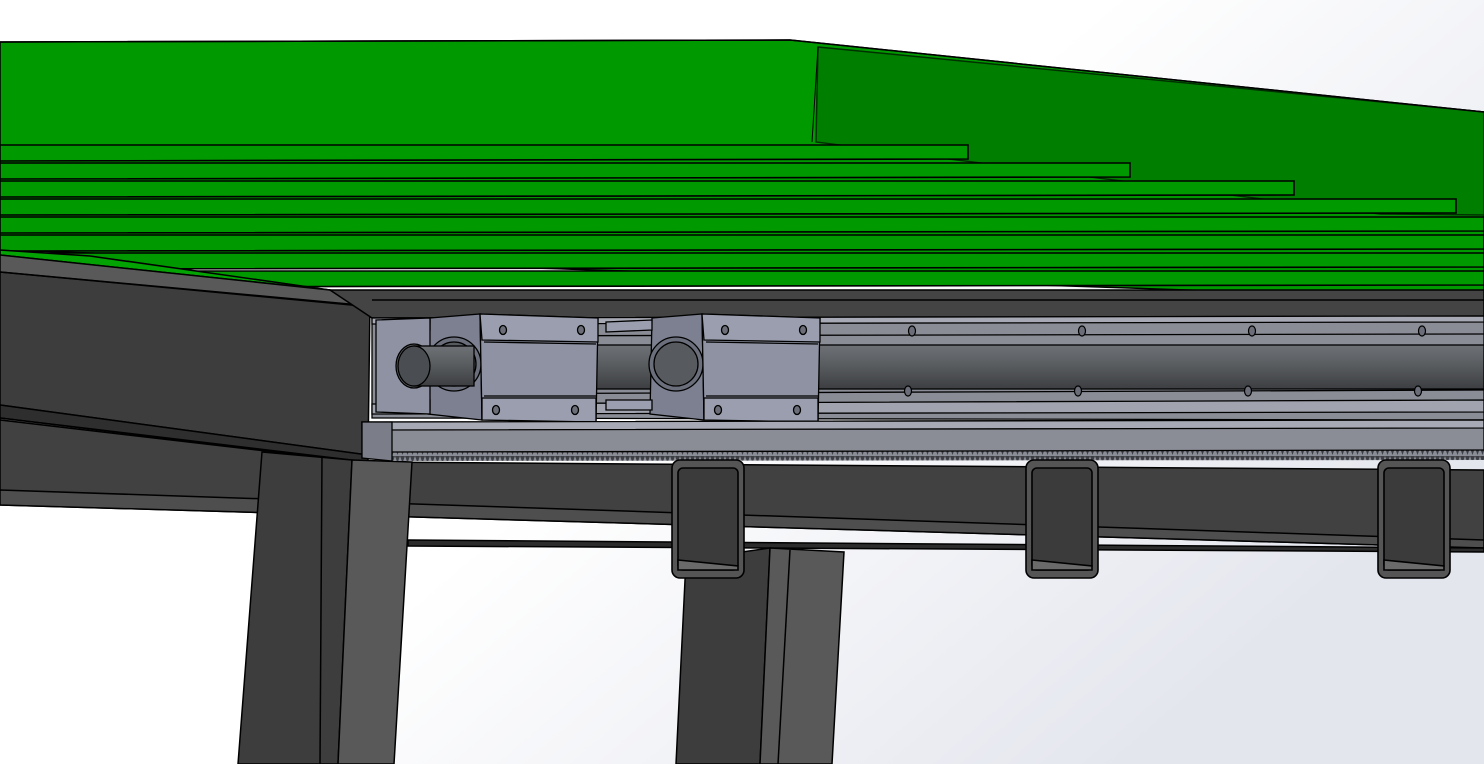  I want to click on gear-rack, so click(922, 440).